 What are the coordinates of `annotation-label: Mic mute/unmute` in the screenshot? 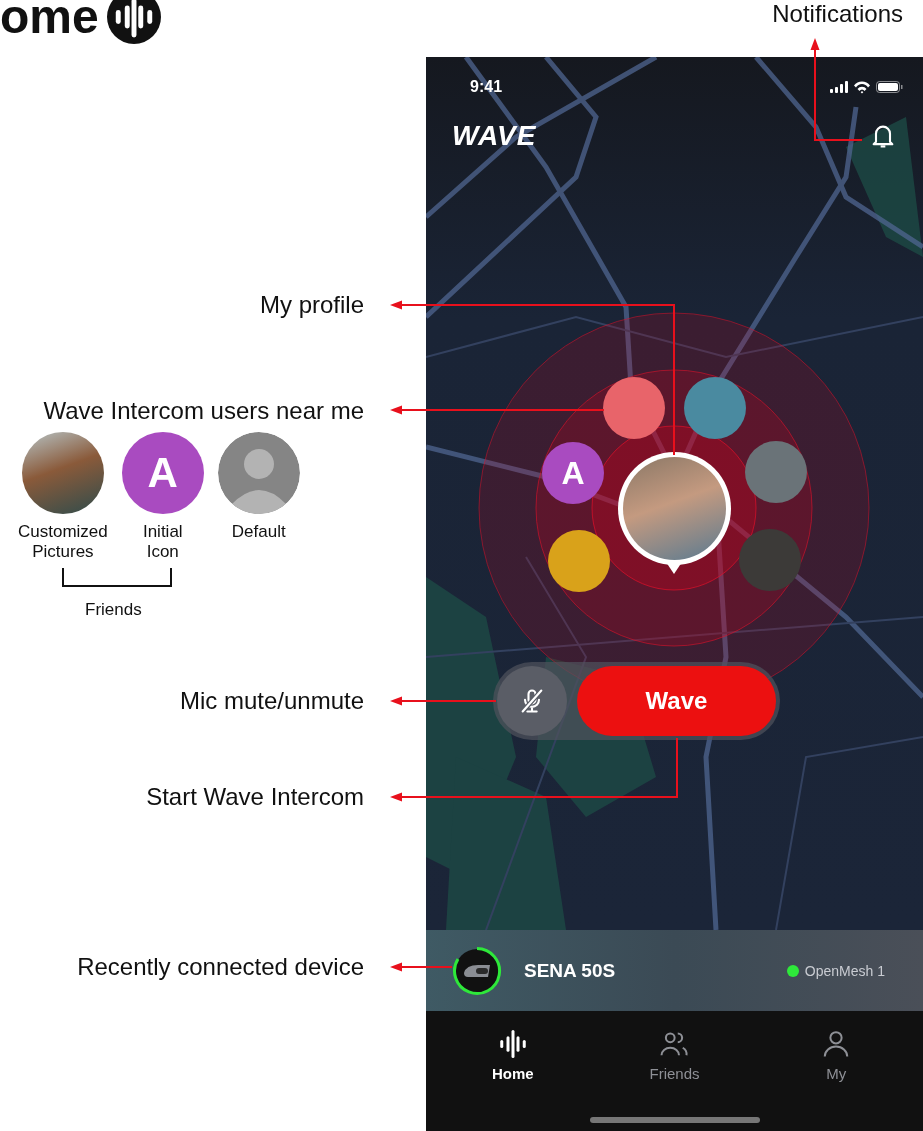 It's located at (271, 701).